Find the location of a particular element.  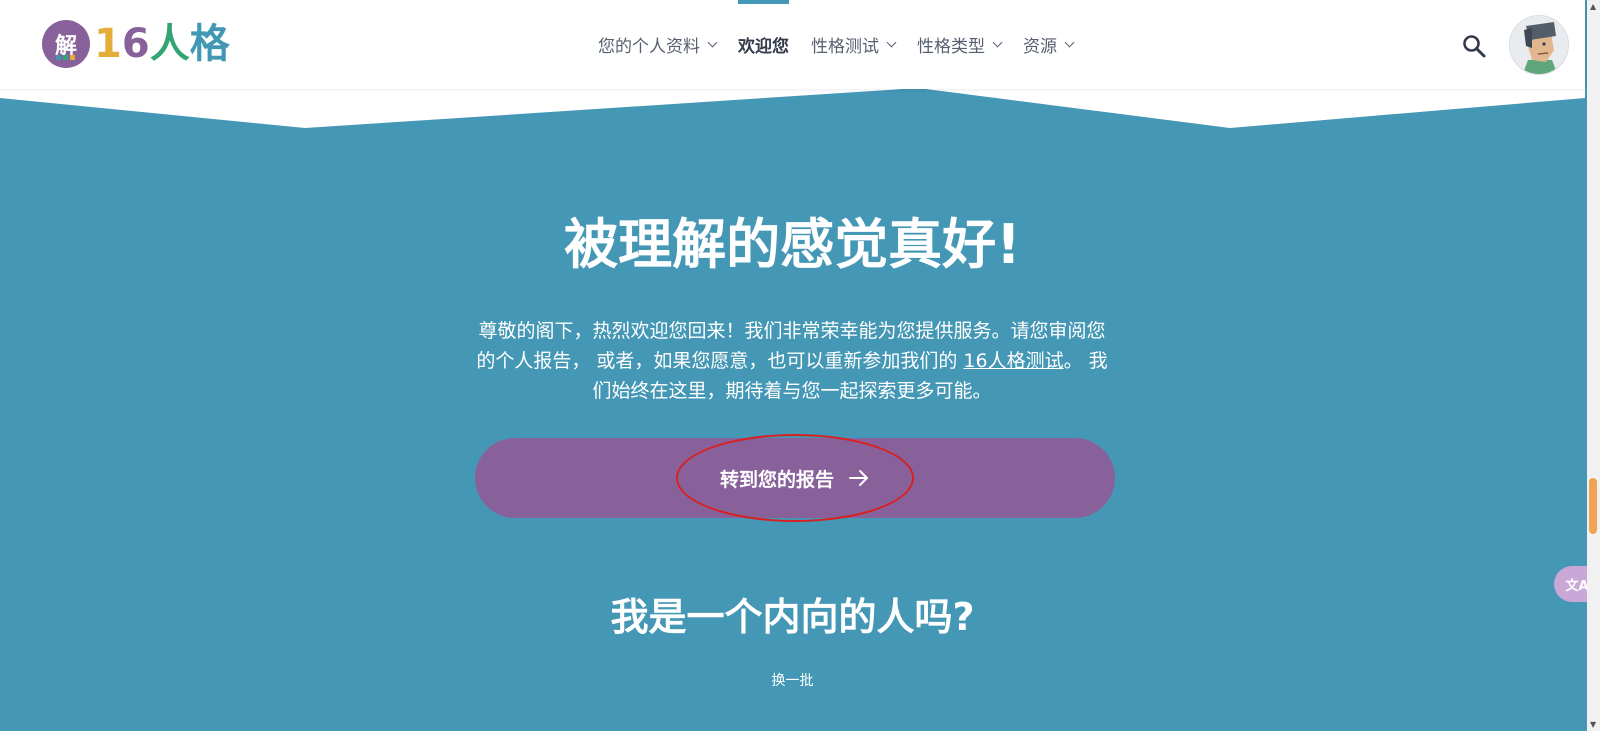

site-header: 解 16人格 您的个人资料 欢迎您 性格测试 性格类型 资源 is located at coordinates (792, 44).